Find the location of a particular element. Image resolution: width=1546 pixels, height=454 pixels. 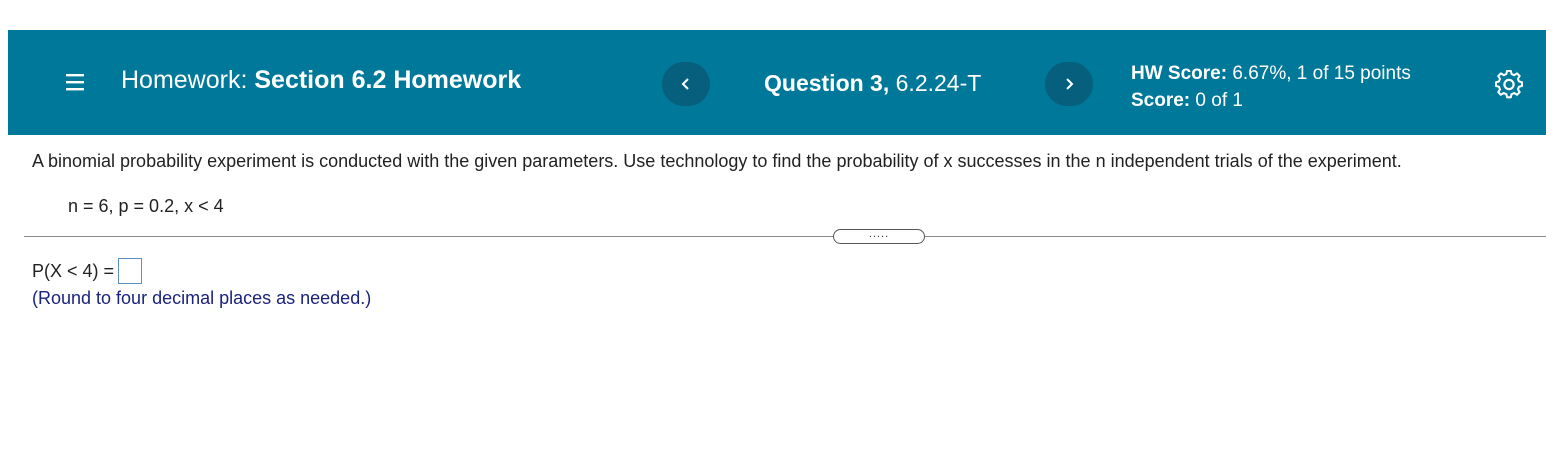

previous-question-button is located at coordinates (686, 84).